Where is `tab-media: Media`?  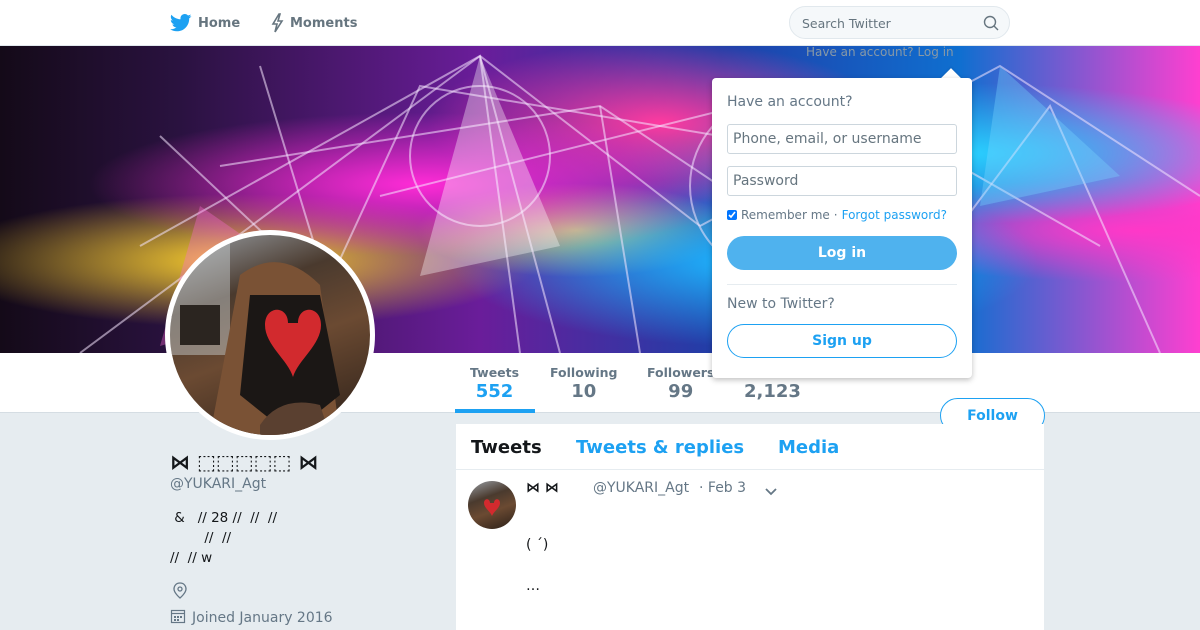
tab-media: Media is located at coordinates (808, 447).